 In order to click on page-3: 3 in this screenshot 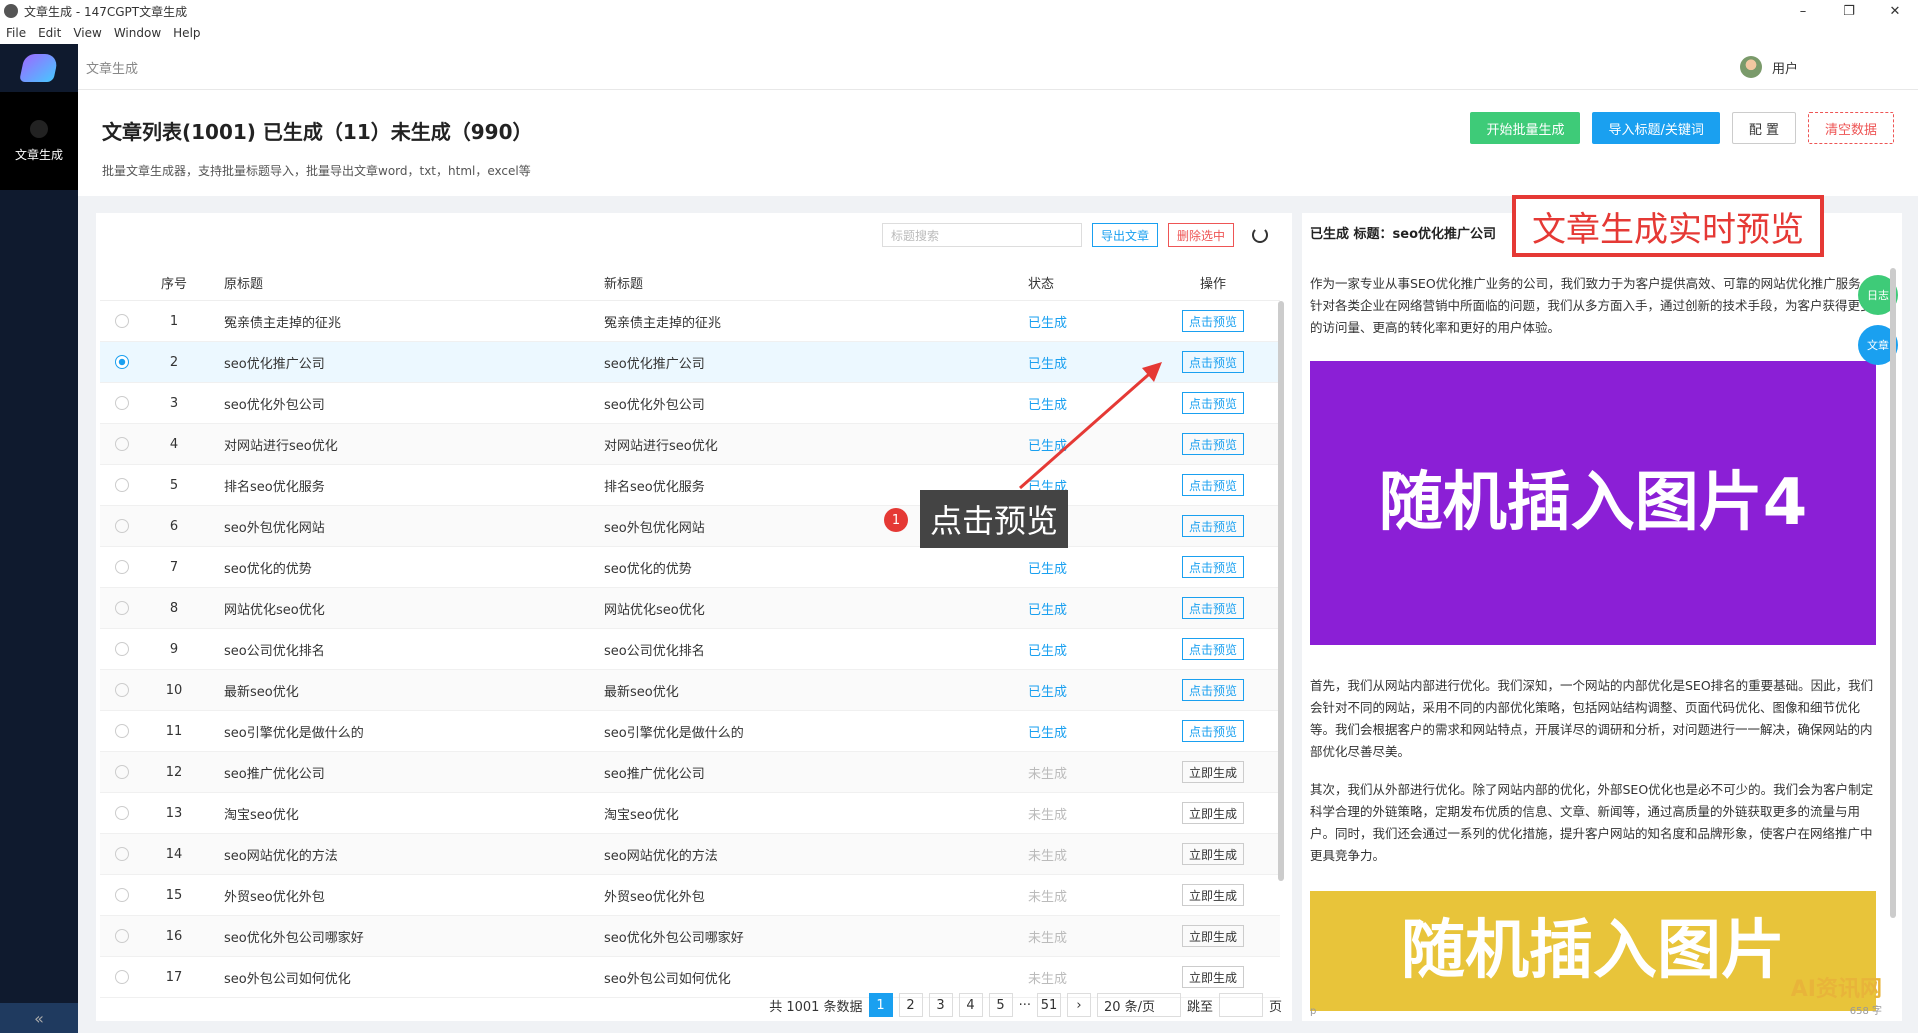, I will do `click(940, 1005)`.